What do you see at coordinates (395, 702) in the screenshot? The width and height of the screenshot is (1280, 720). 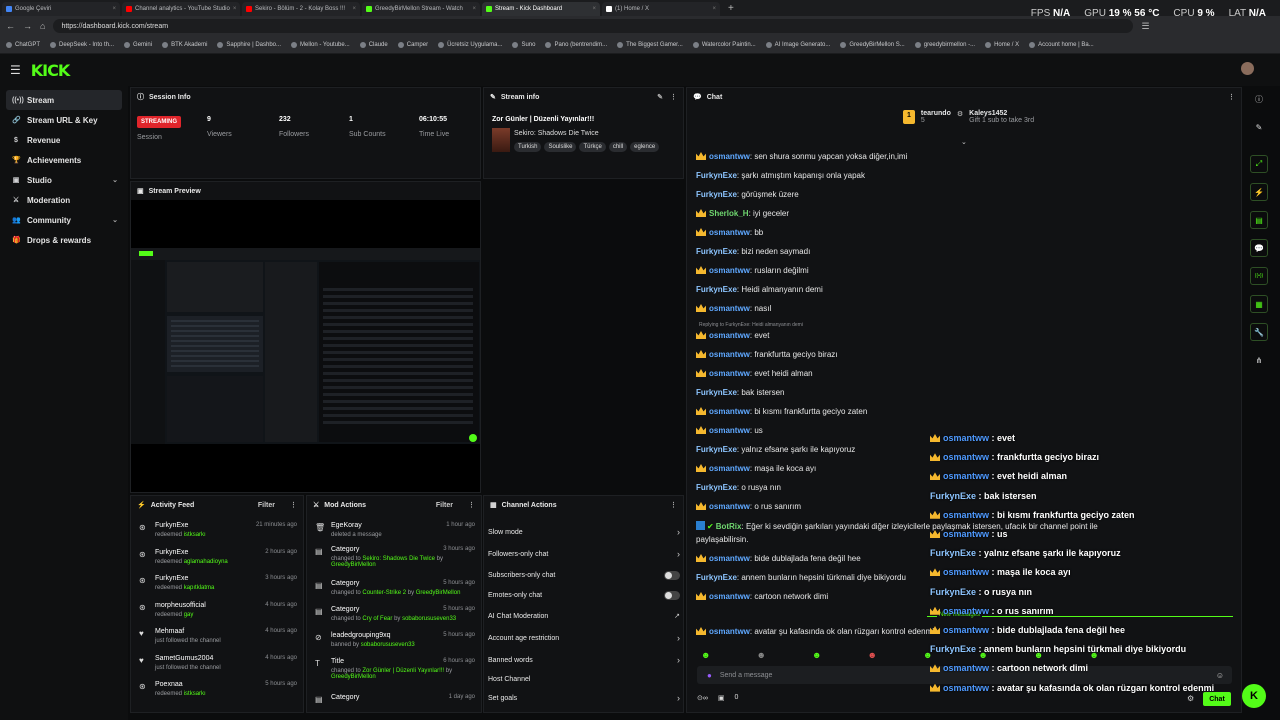 I see `list-item: ▤ Category 1 day ago` at bounding box center [395, 702].